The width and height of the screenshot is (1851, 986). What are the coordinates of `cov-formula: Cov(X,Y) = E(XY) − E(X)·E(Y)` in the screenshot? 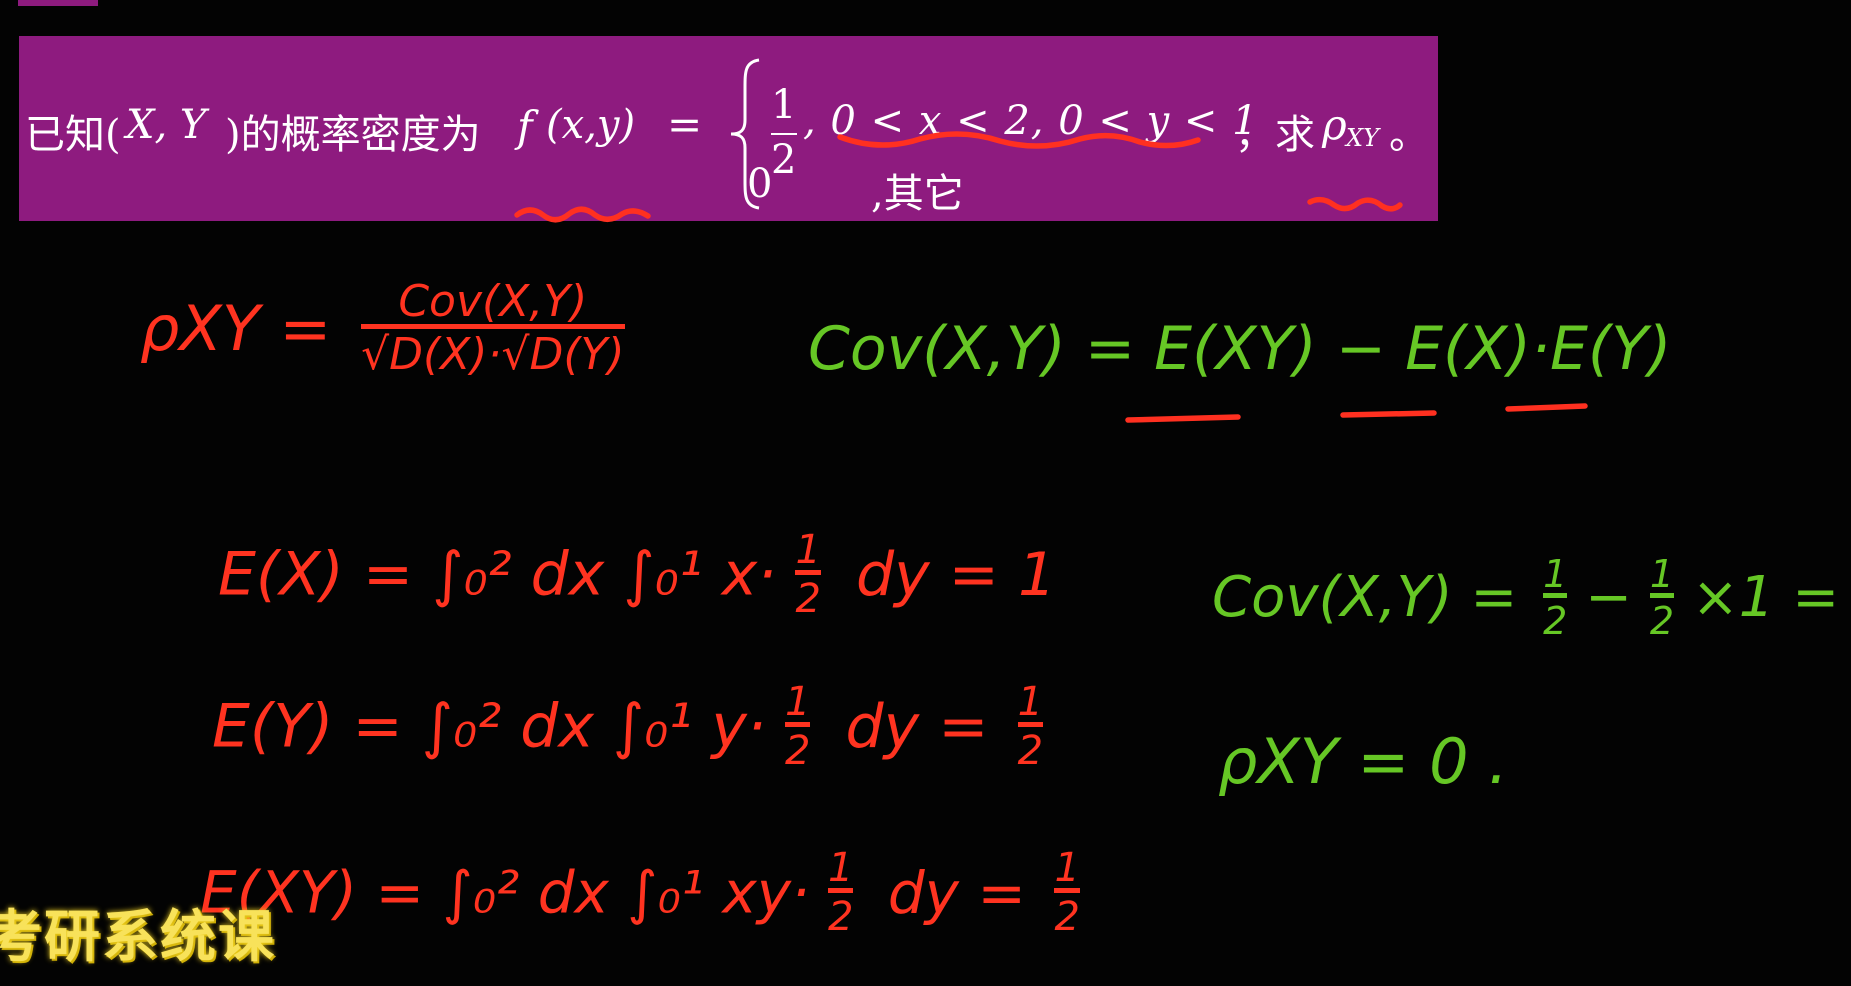 It's located at (1240, 349).